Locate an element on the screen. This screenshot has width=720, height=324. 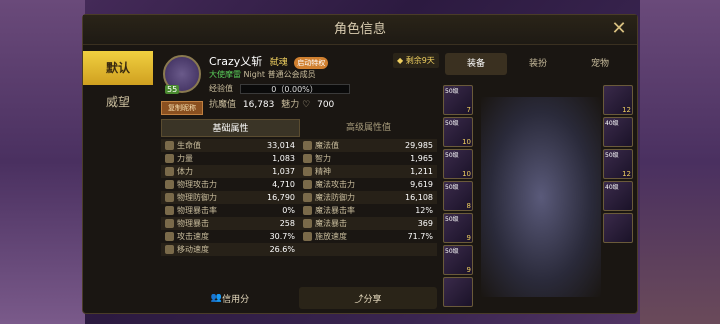
attribute-row: 体力 1,037 精神 1,211 is located at coordinates (299, 171).